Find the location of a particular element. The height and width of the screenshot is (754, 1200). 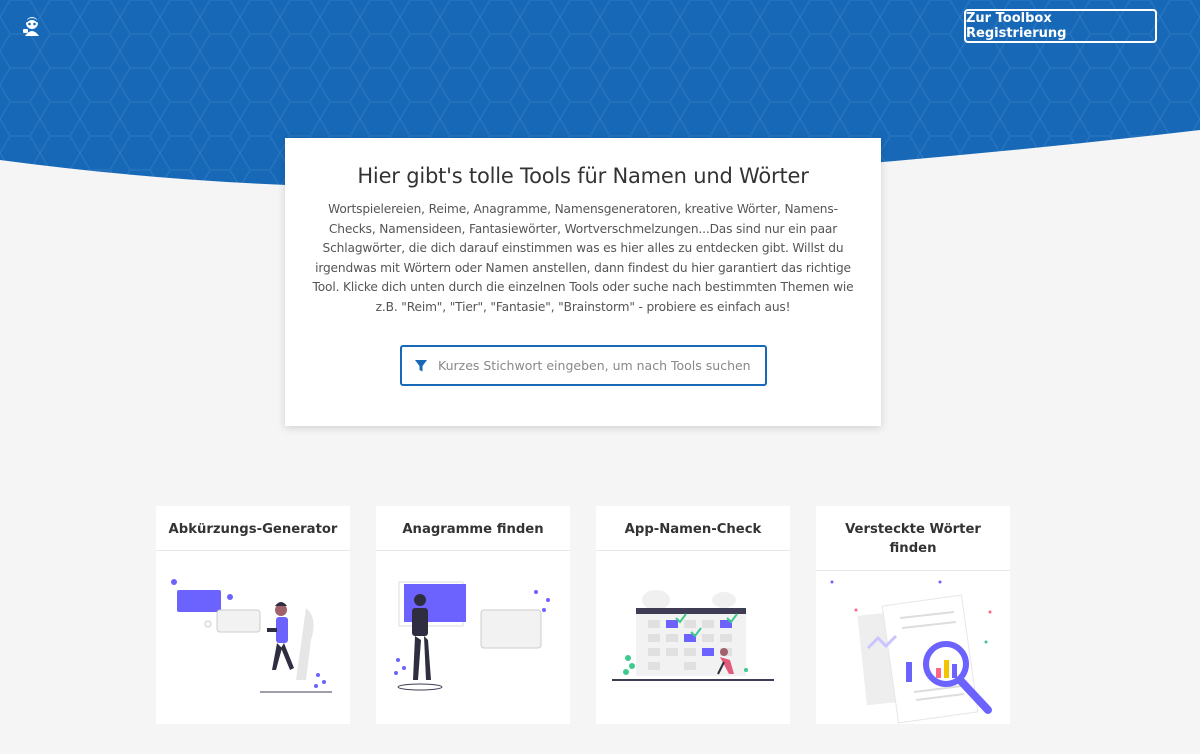

tool-card-versteckte-woerter-finden: Versteckte Wörter finden is located at coordinates (913, 615).